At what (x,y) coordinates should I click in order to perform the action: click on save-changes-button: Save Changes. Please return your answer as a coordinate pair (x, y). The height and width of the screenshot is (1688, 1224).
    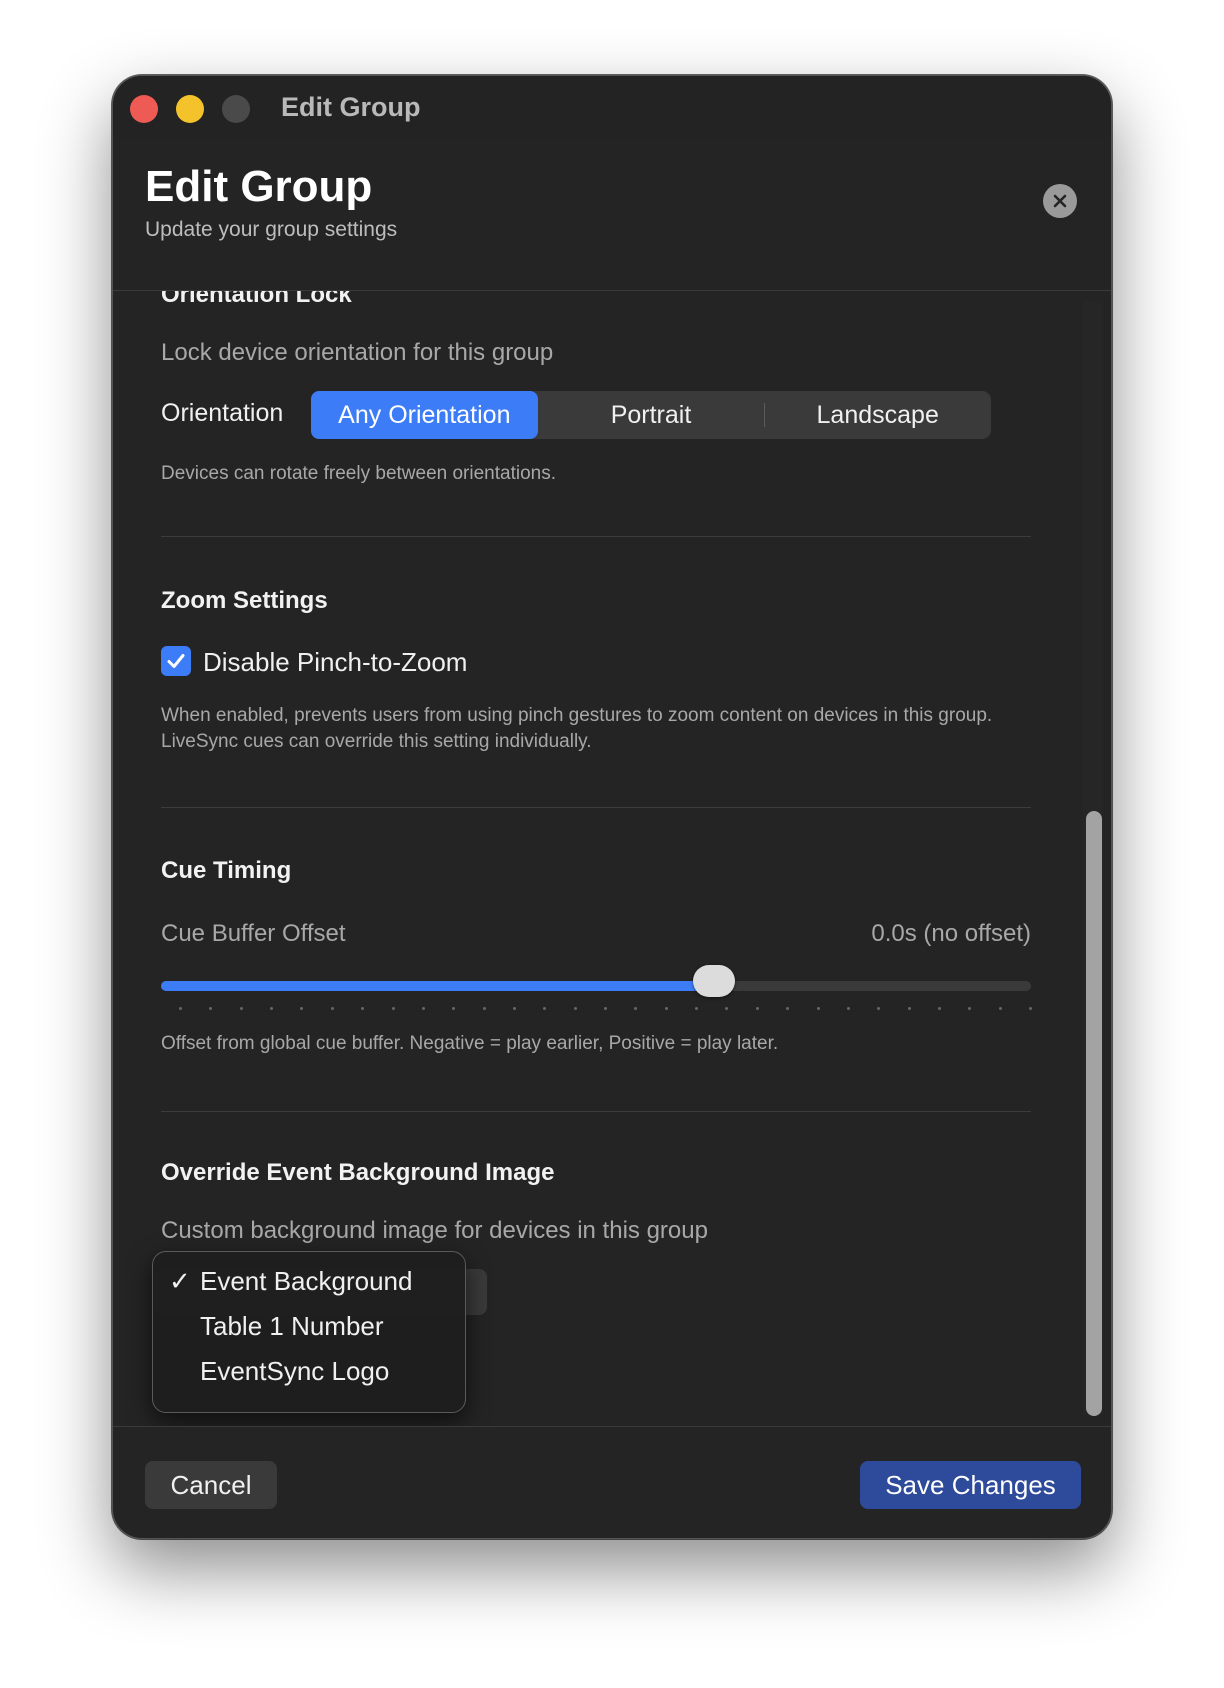
    Looking at the image, I should click on (970, 1485).